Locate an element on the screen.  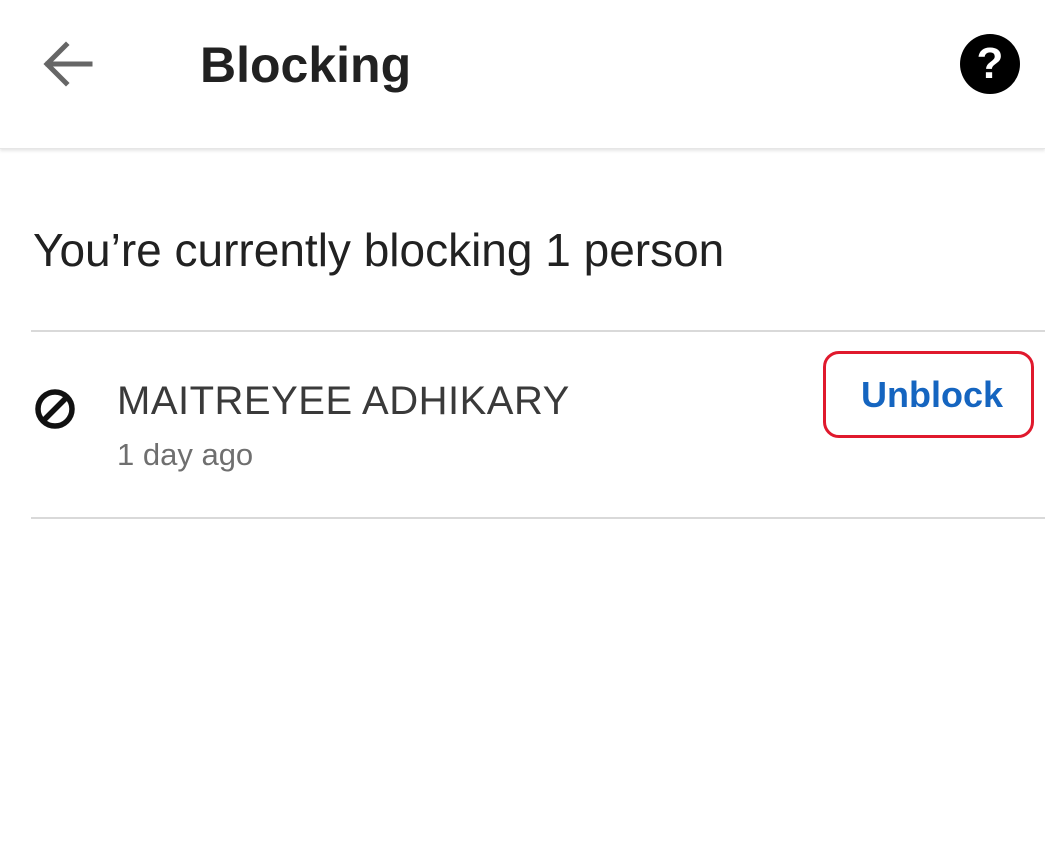
divider is located at coordinates (538, 518).